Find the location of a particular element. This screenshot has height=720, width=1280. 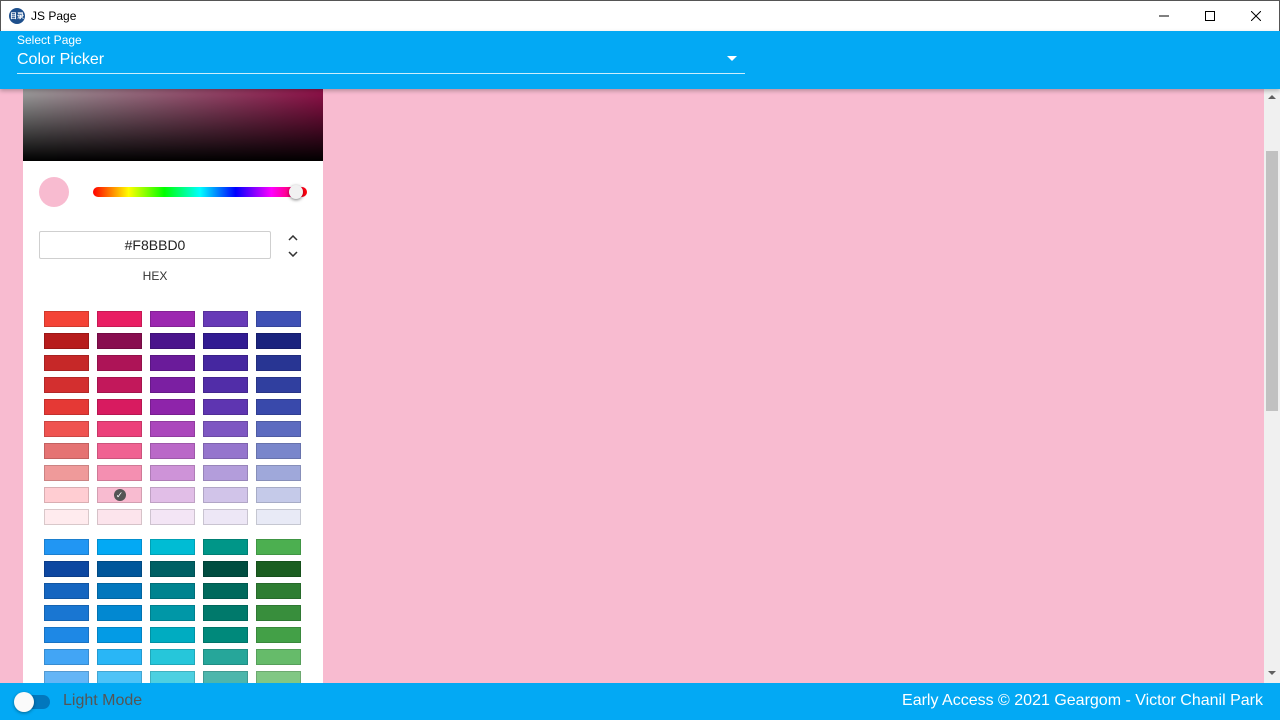

scroll-down-icon is located at coordinates (1272, 673).